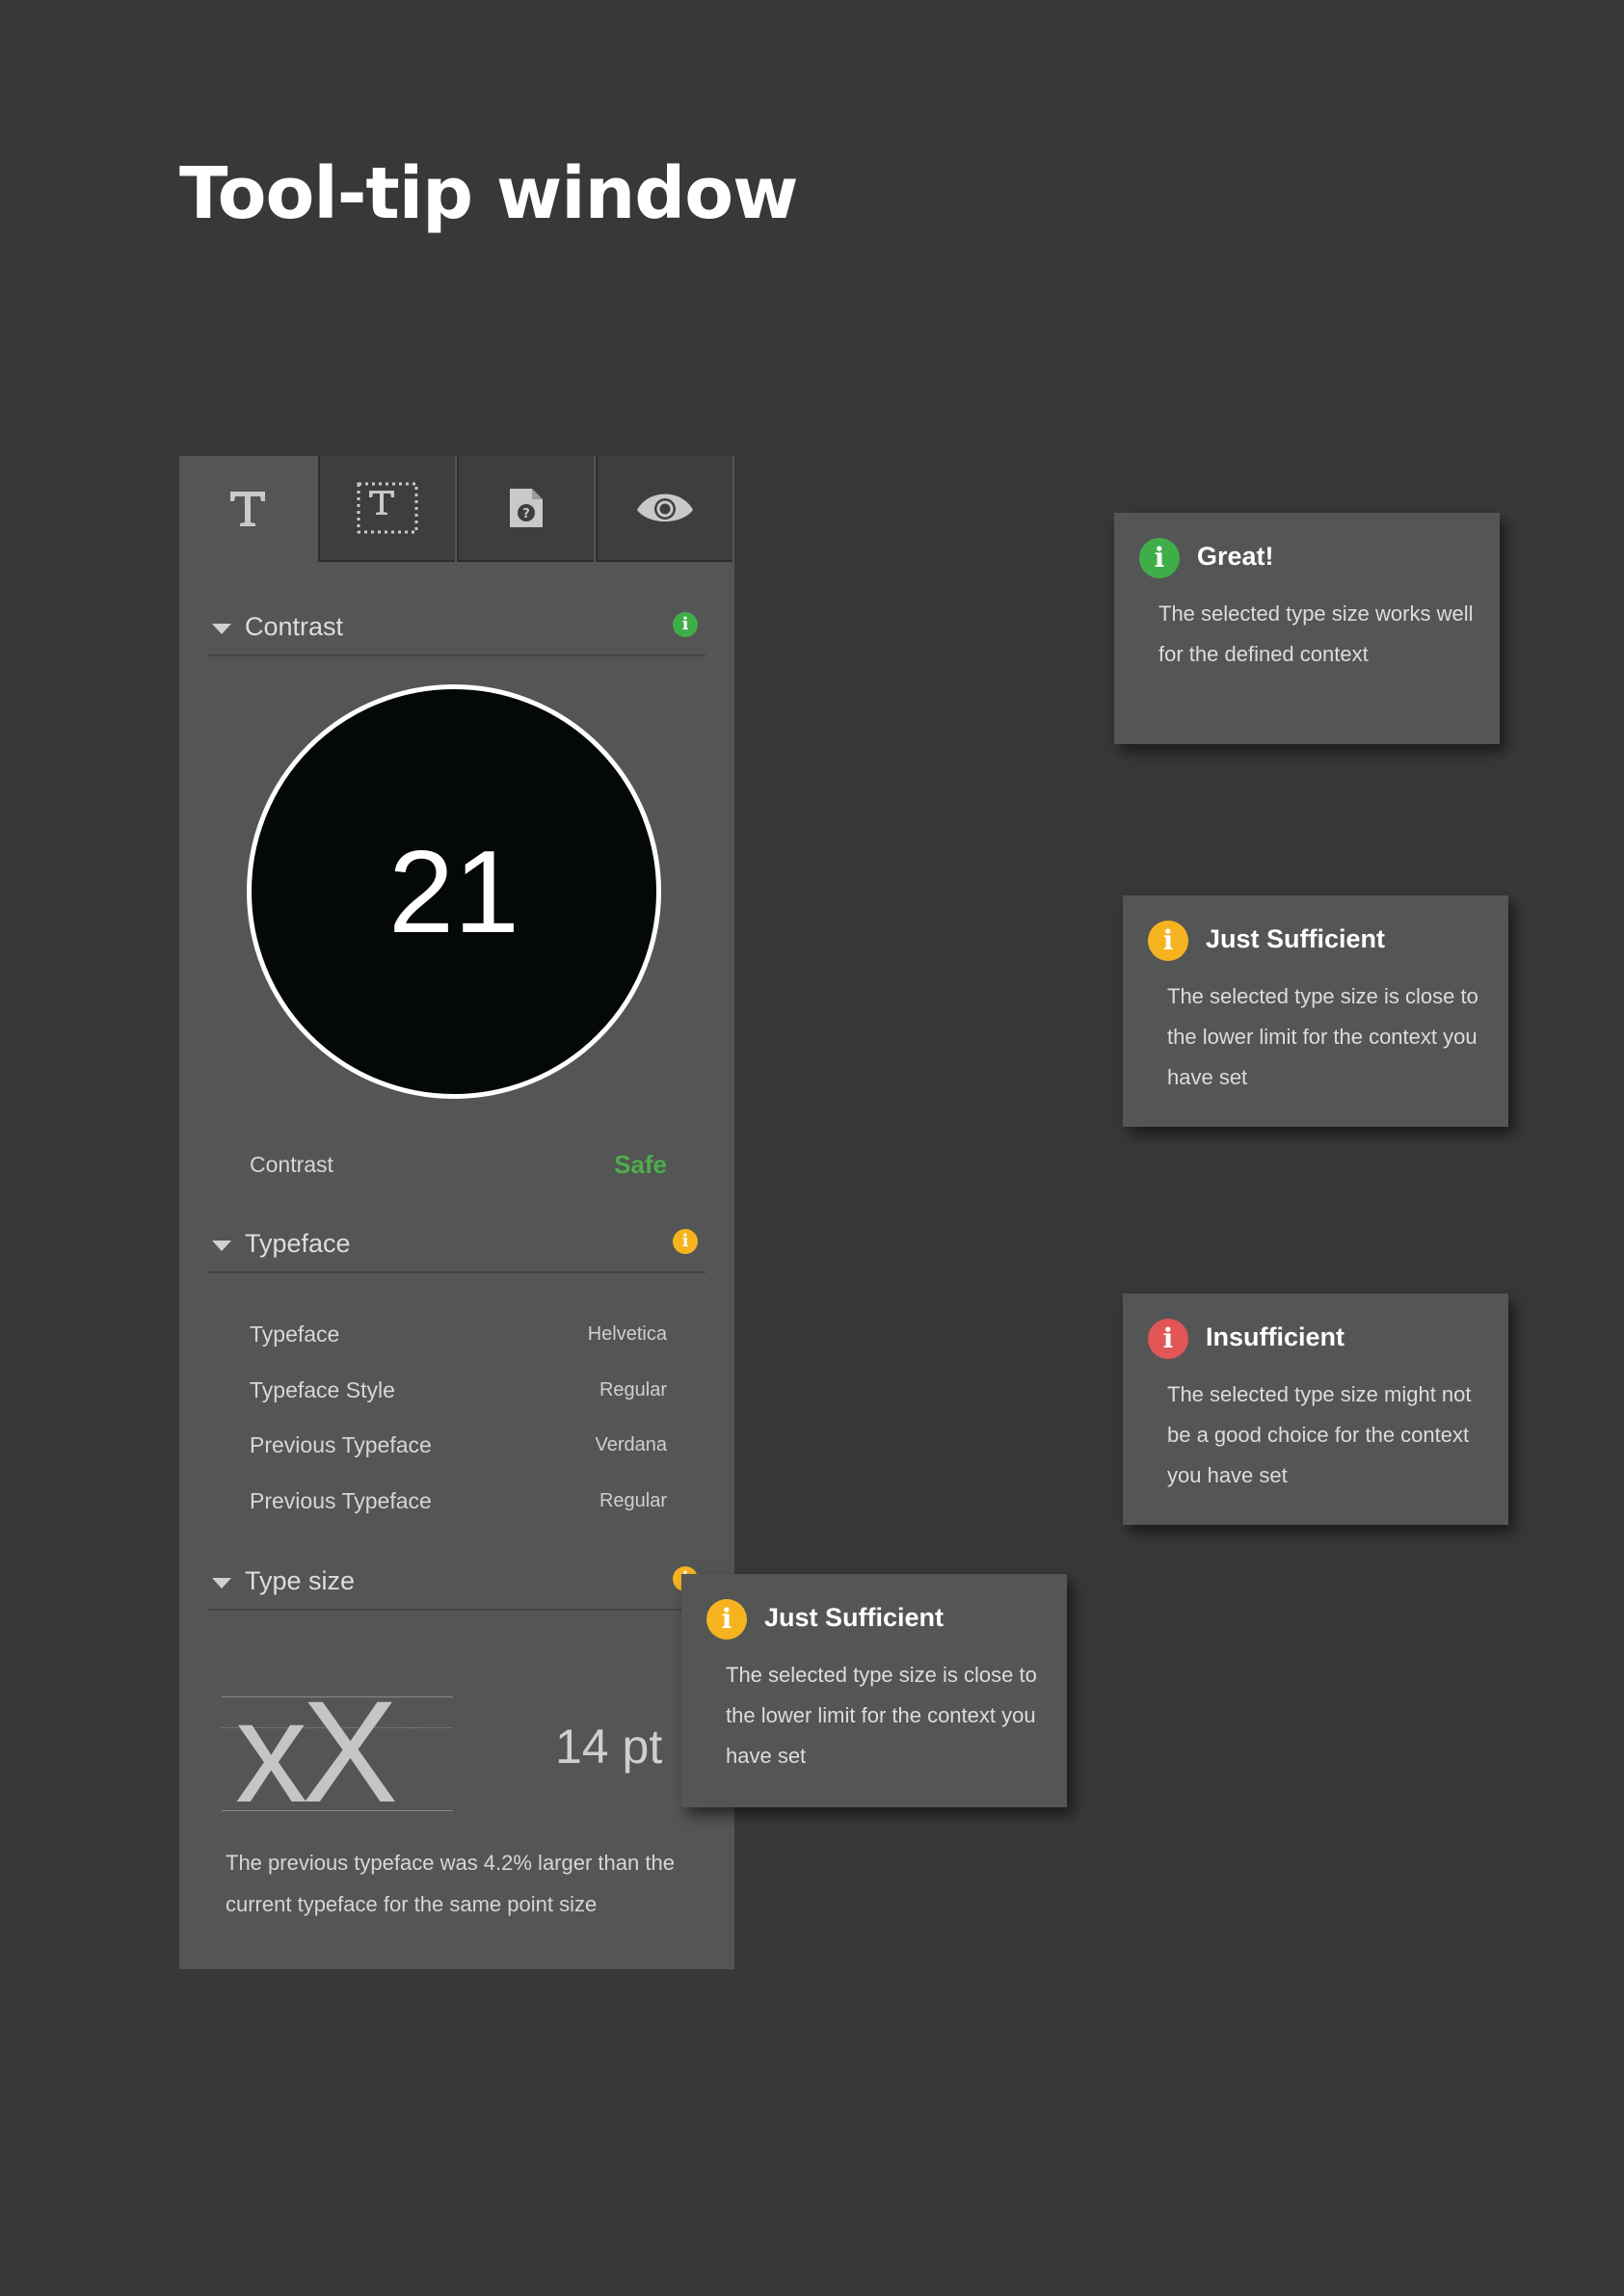 The width and height of the screenshot is (1624, 2296). I want to click on previous-typeface-row-value: Verdana, so click(631, 1444).